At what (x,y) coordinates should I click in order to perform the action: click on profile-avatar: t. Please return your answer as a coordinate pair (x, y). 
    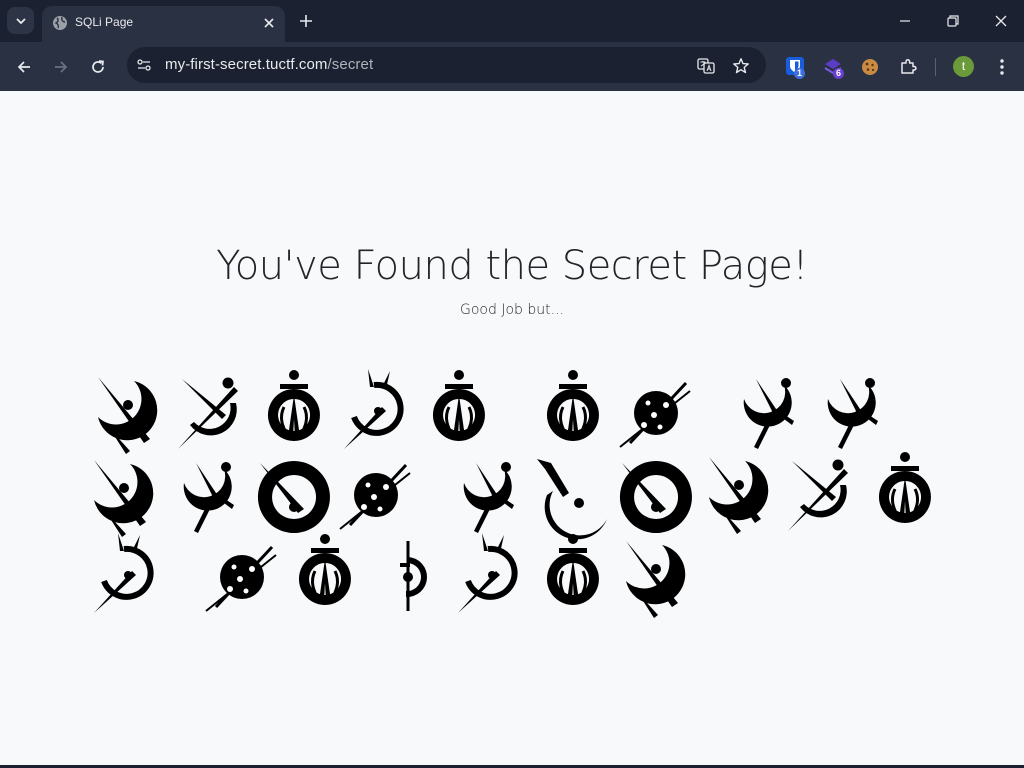
    Looking at the image, I should click on (963, 66).